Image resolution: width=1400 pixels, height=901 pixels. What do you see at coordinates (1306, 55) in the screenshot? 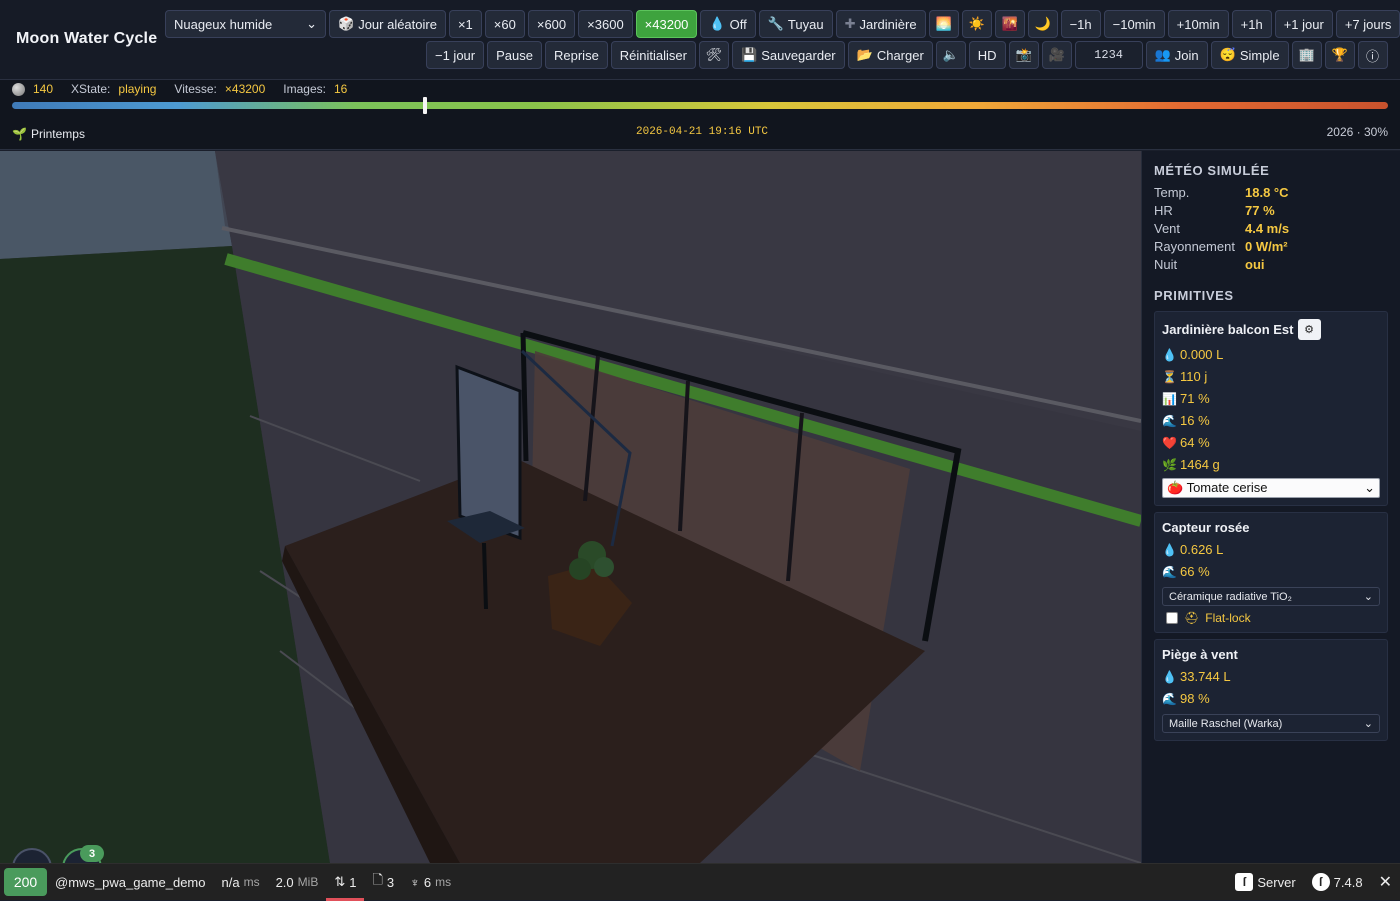
I see `building-button: 🏢` at bounding box center [1306, 55].